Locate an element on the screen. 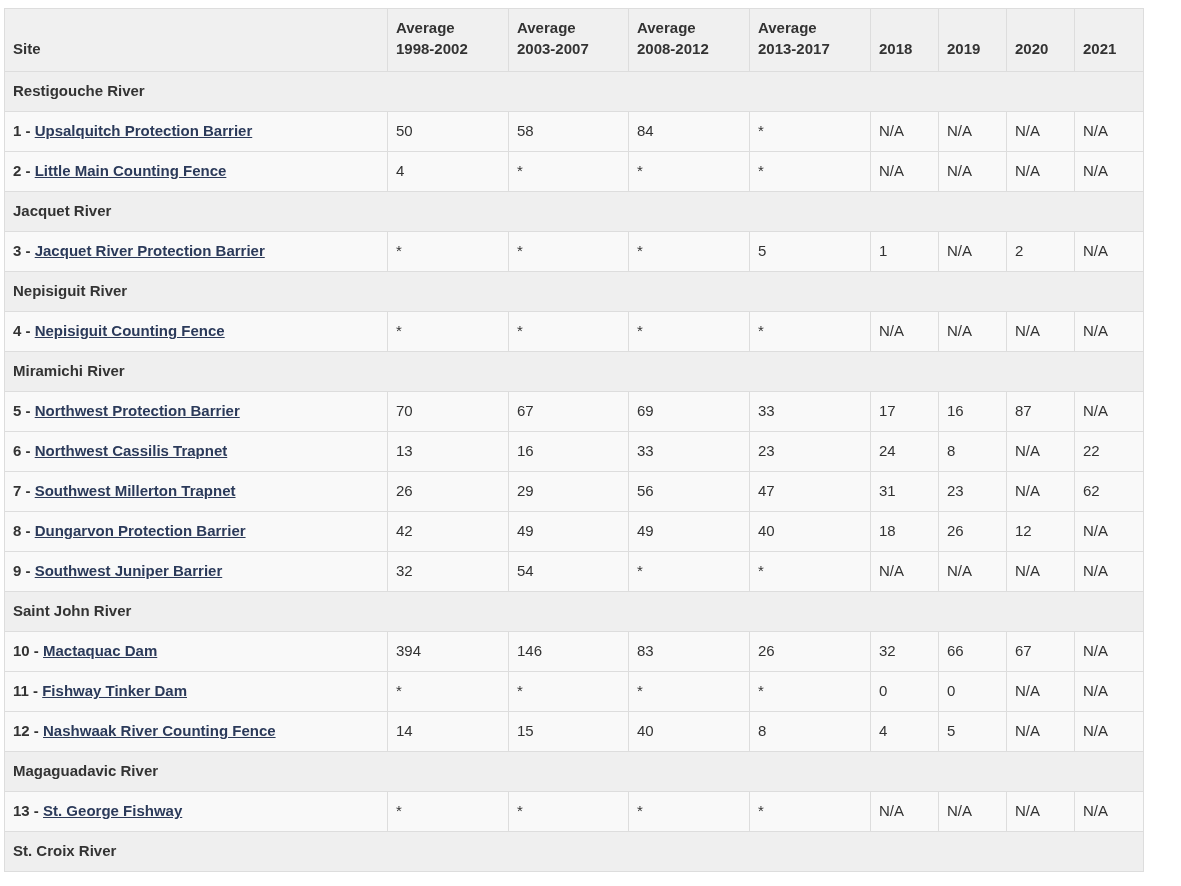  site-number: 8 - is located at coordinates (22, 531).